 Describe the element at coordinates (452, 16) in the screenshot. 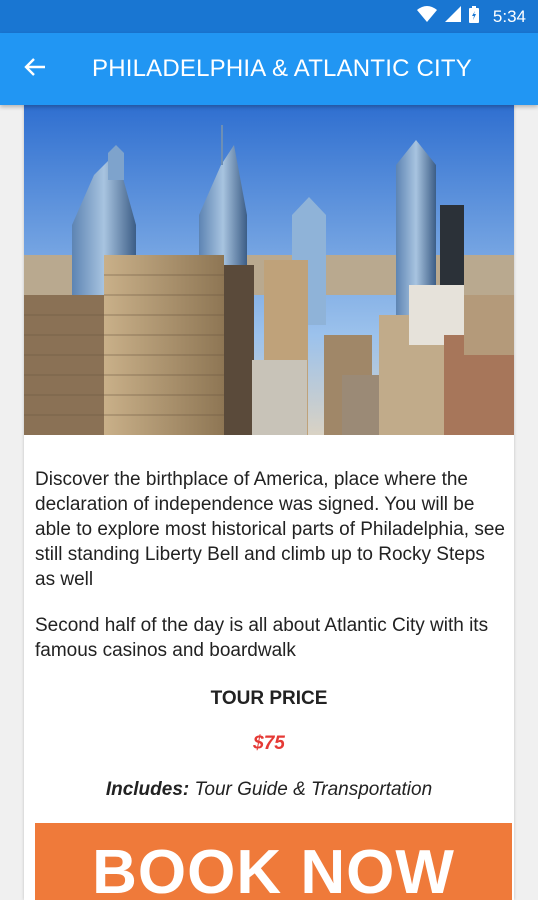

I see `signal-icon` at that location.